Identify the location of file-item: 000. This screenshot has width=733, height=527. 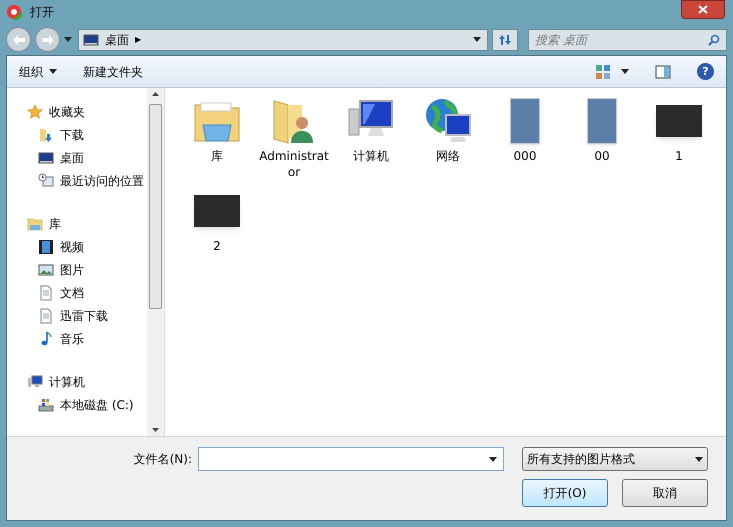
(525, 141).